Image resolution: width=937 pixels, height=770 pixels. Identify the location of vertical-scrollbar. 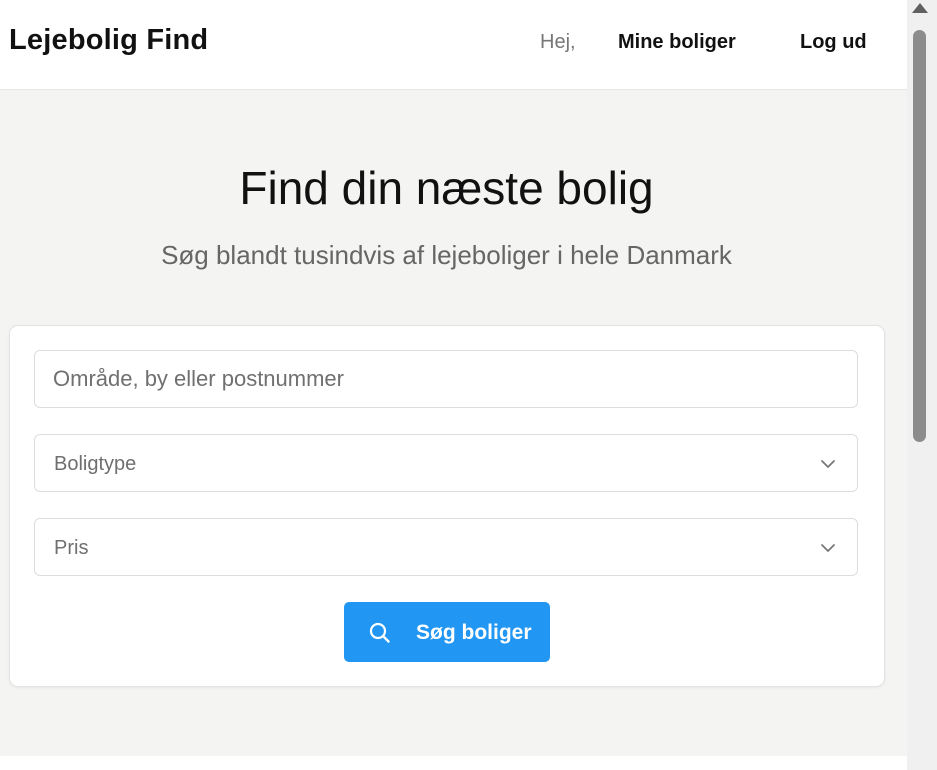
(922, 385).